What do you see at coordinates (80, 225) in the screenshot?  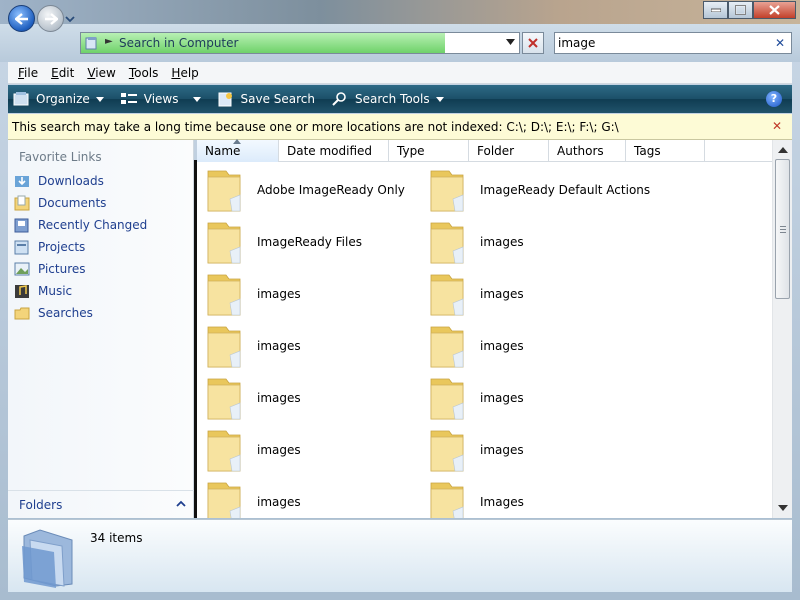 I see `nav-item-recently-changed: Recently Changed` at bounding box center [80, 225].